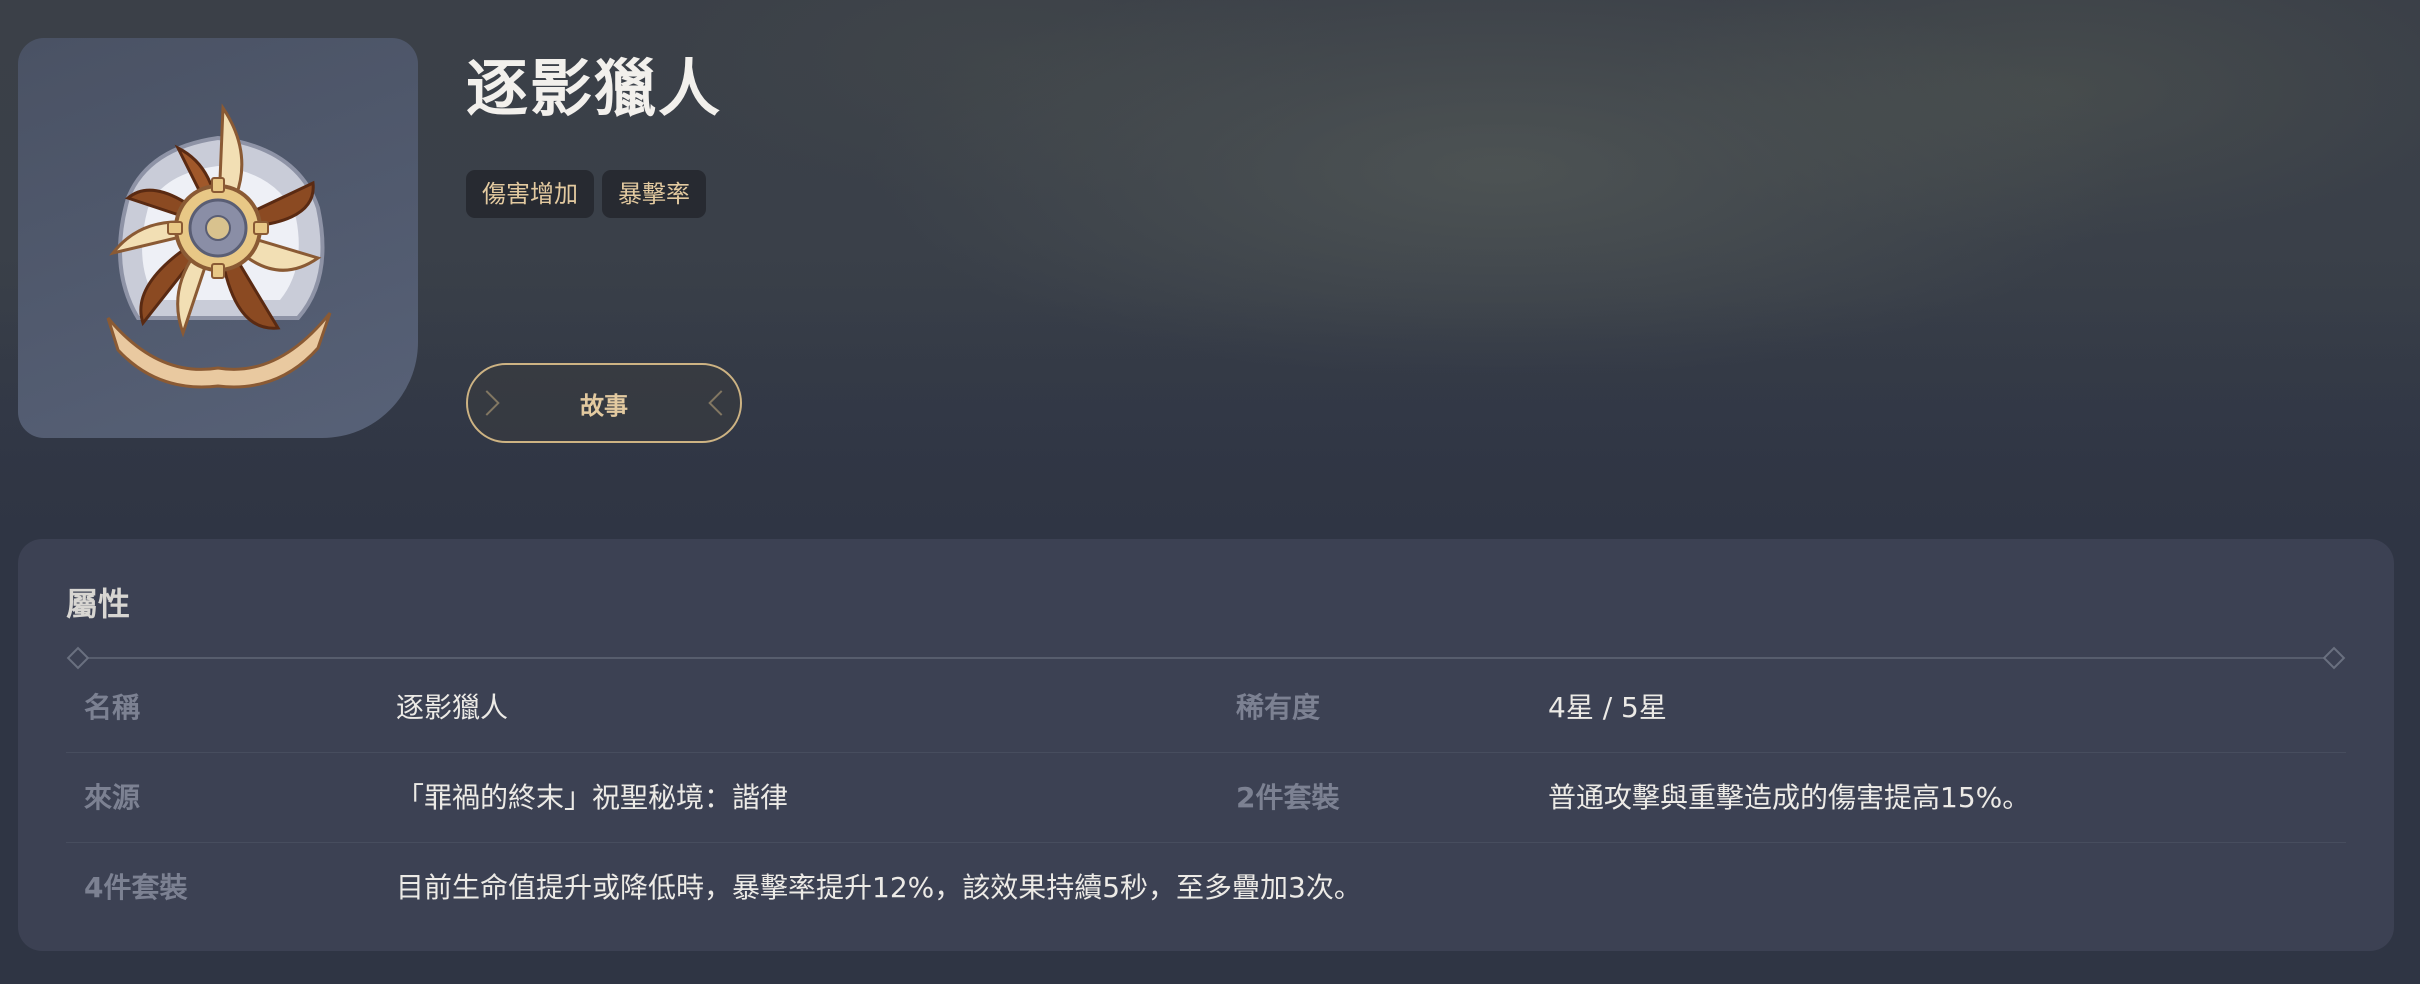  I want to click on chevron-right-icon, so click(721, 403).